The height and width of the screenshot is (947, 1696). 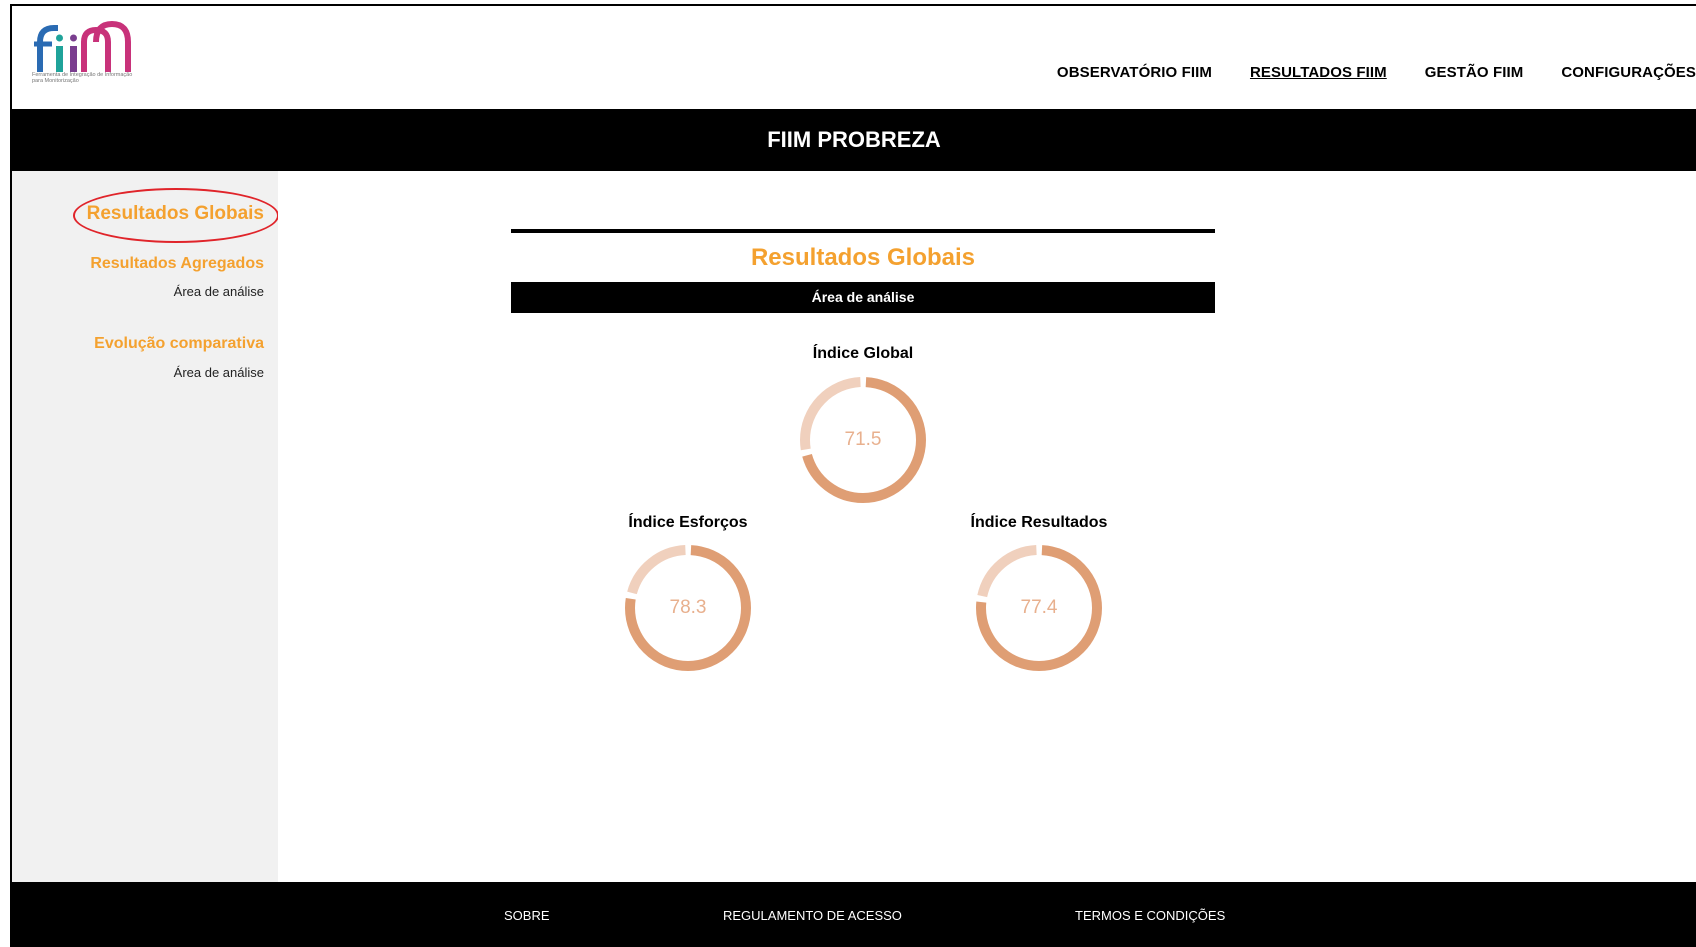 I want to click on title-rule, so click(x=863, y=231).